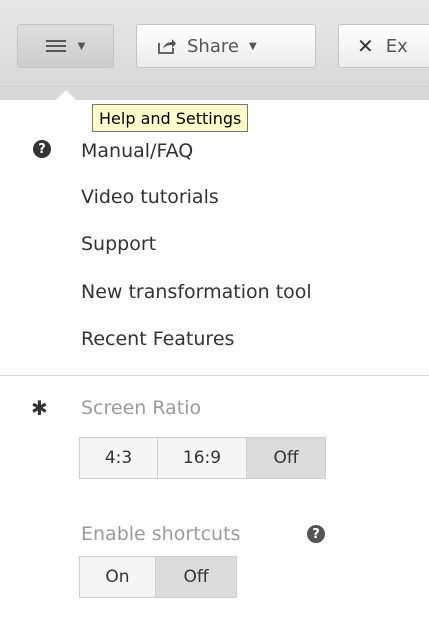  I want to click on shortcuts-selector: On Off, so click(158, 577).